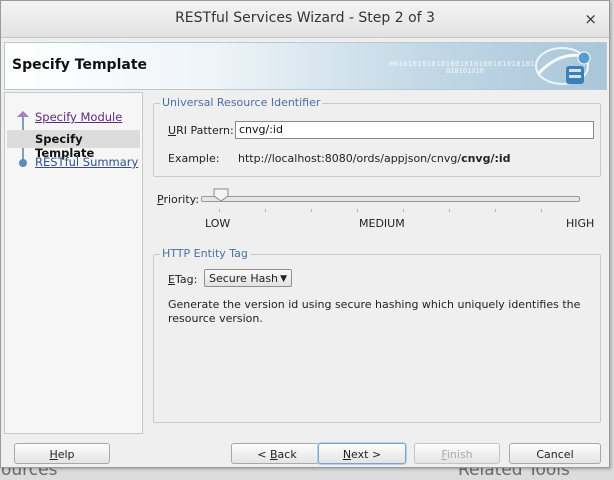 Image resolution: width=614 pixels, height=480 pixels. Describe the element at coordinates (178, 199) in the screenshot. I see `priority-label: Priority:` at that location.